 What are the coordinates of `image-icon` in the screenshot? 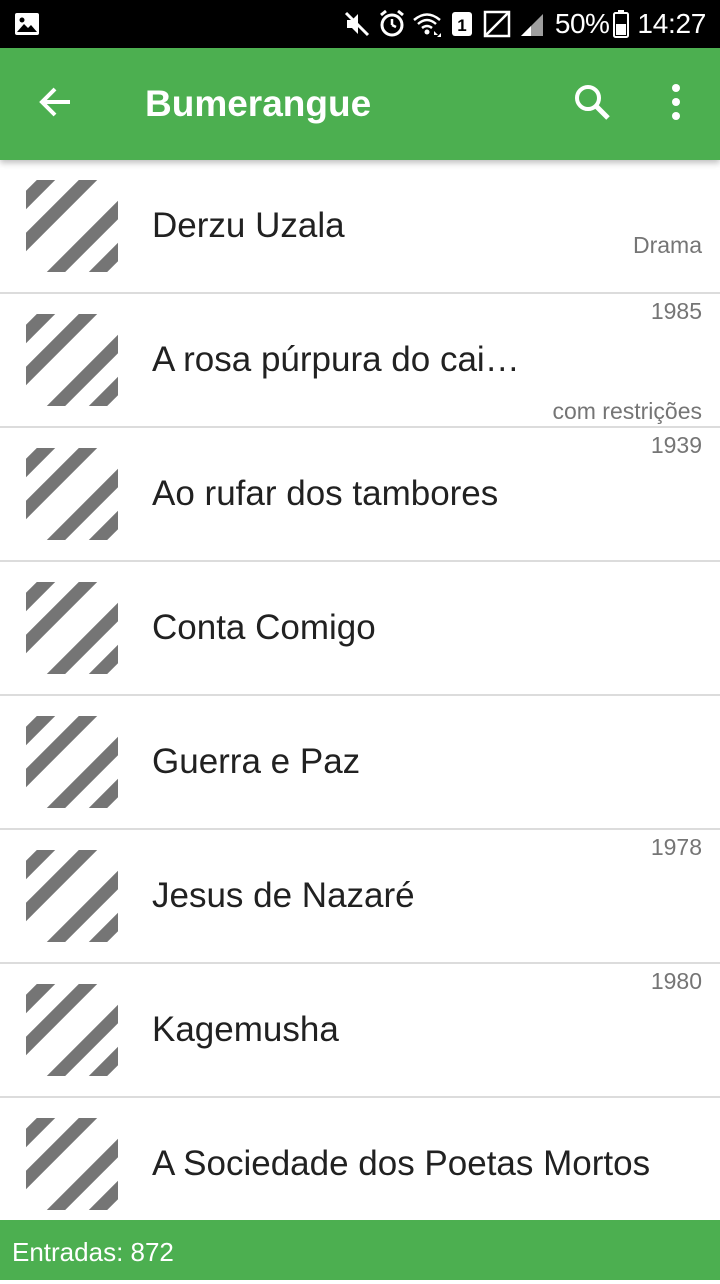 It's located at (27, 24).